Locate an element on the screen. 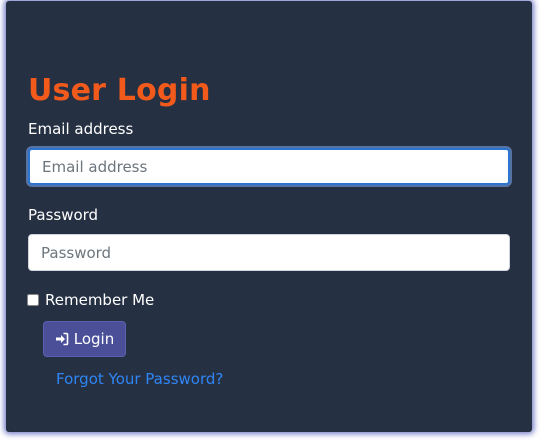 This screenshot has height=445, width=540. remember-me-label: Remember Me is located at coordinates (99, 300).